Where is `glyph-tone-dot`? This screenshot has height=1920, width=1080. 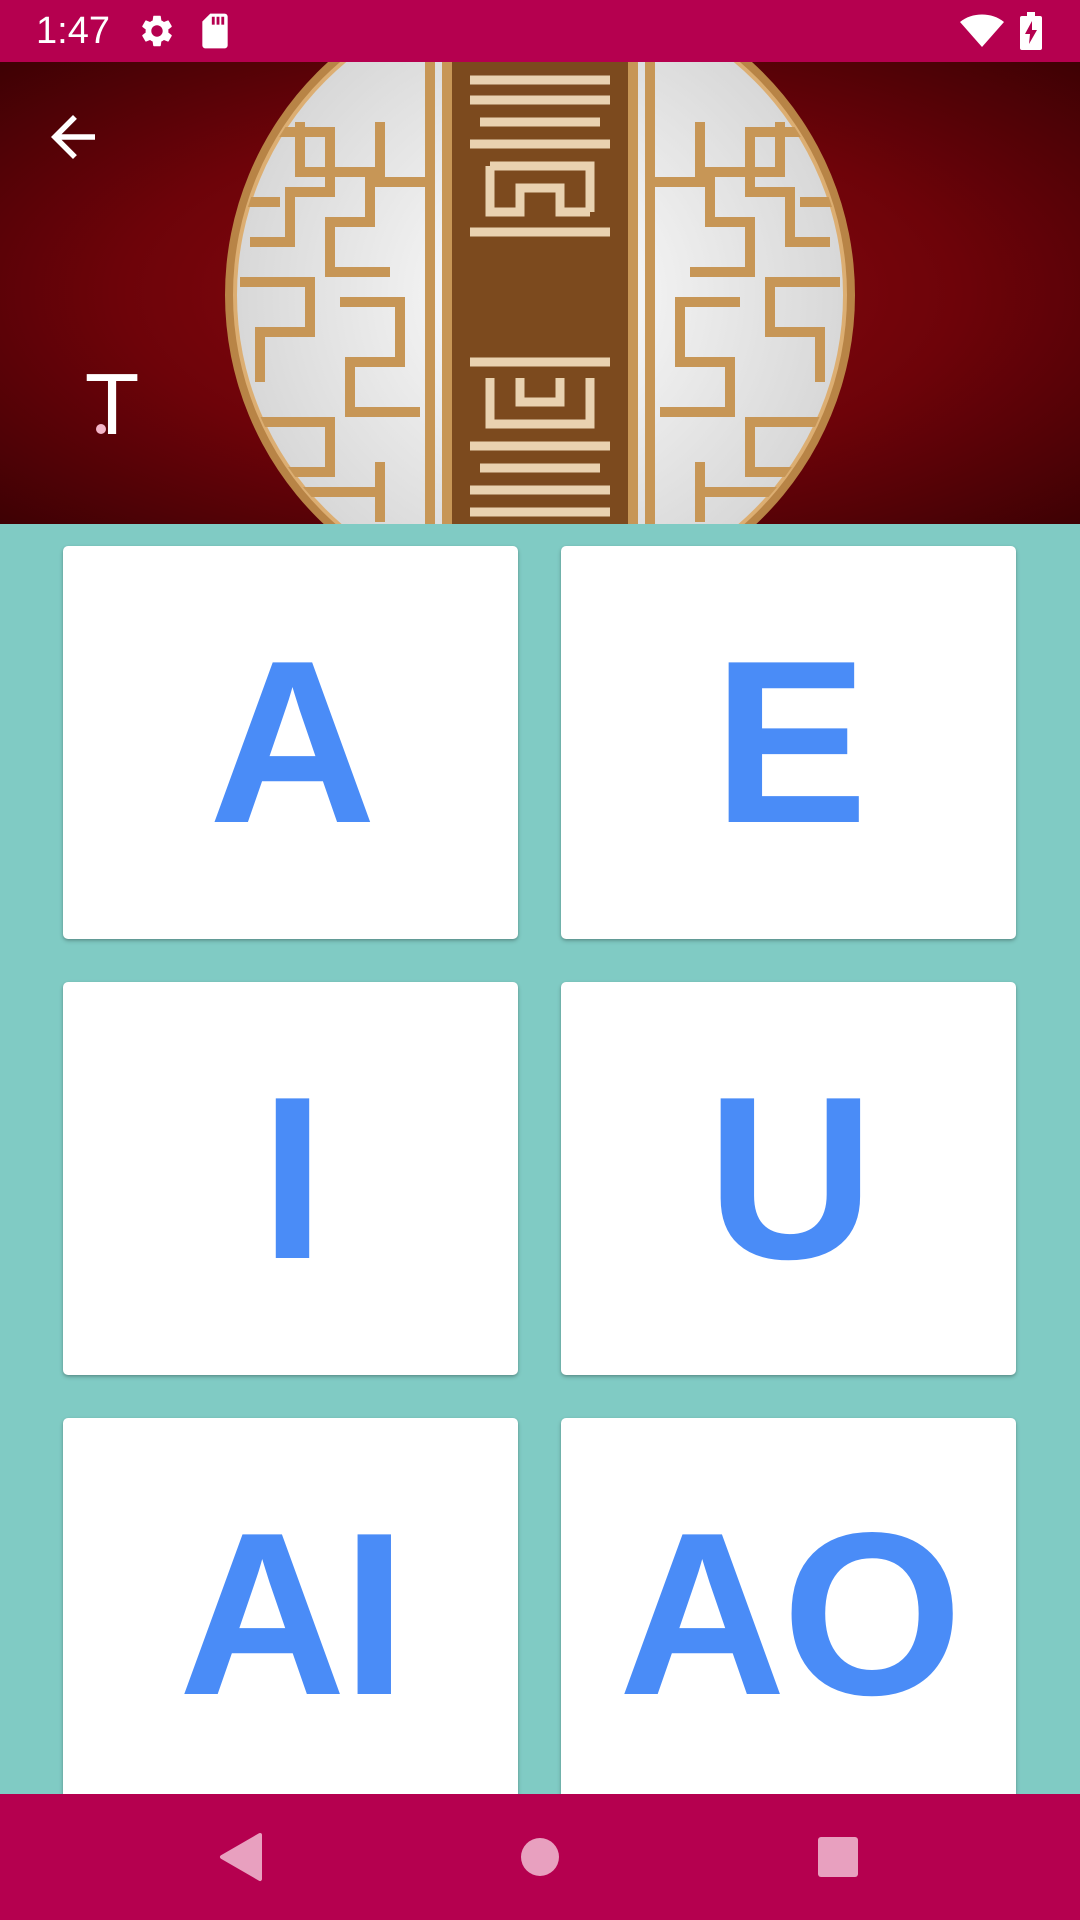
glyph-tone-dot is located at coordinates (101, 429).